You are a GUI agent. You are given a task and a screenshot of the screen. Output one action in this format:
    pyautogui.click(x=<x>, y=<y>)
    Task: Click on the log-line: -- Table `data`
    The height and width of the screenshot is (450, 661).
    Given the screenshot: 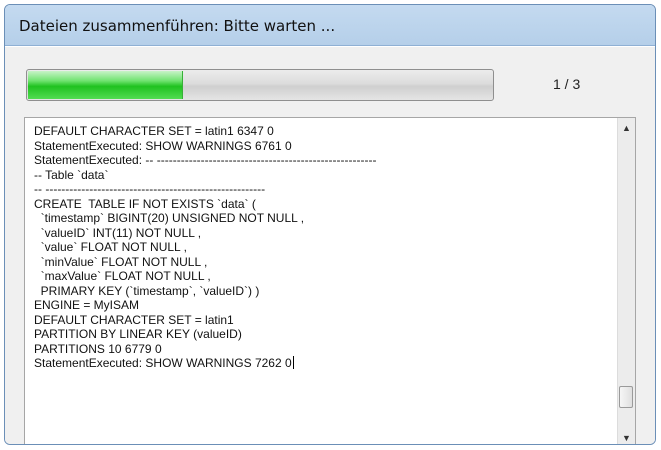 What is the action you would take?
    pyautogui.click(x=71, y=174)
    